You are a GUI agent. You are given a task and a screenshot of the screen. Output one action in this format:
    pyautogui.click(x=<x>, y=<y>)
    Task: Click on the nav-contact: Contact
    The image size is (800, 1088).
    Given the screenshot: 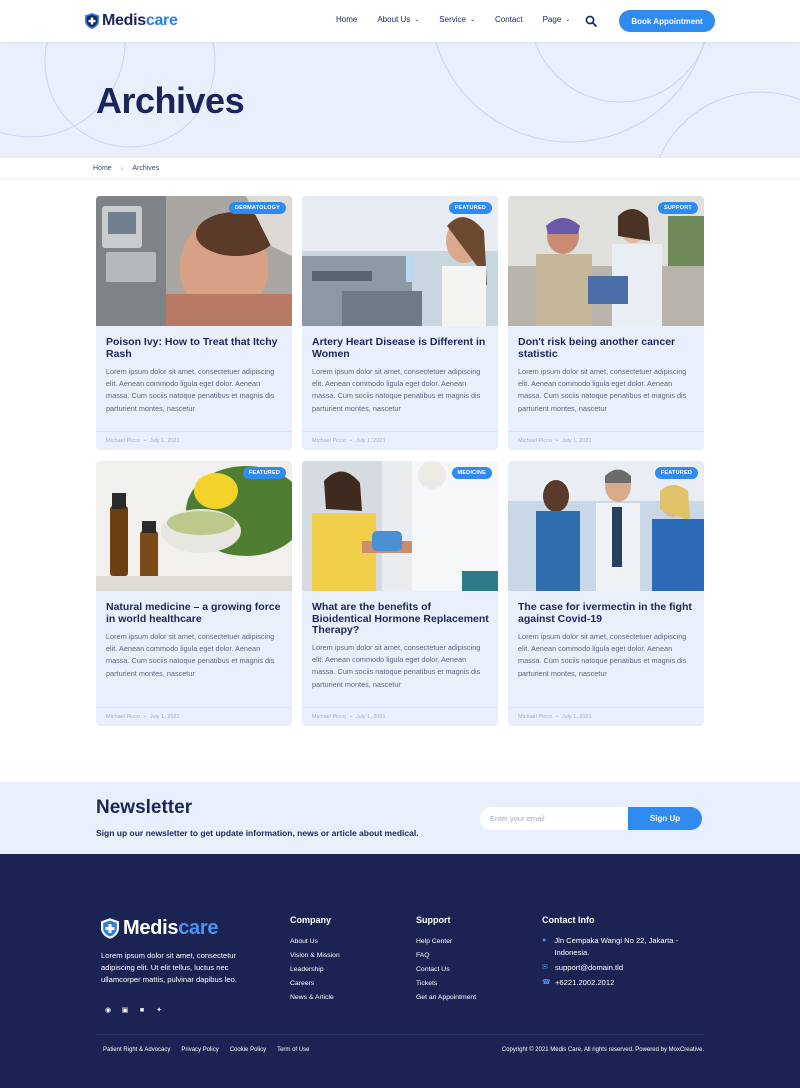 What is the action you would take?
    pyautogui.click(x=509, y=19)
    